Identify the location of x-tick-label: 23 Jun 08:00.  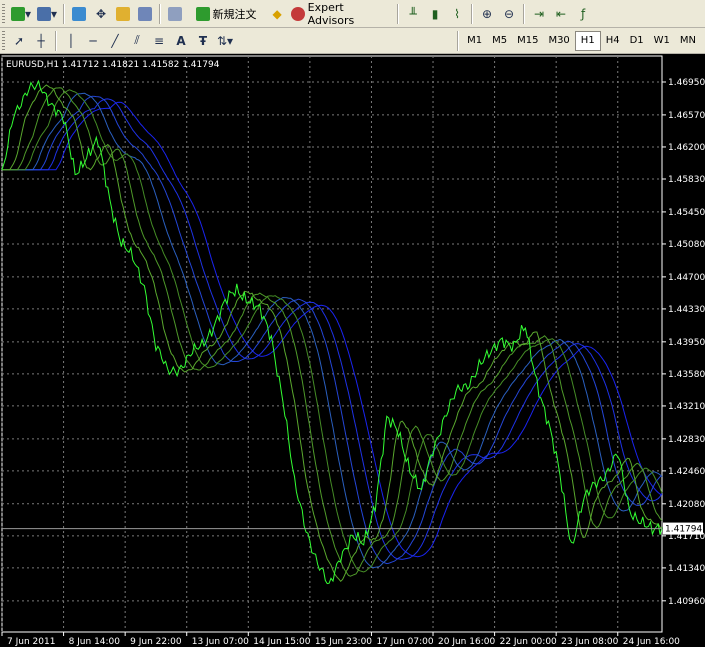
(589, 642).